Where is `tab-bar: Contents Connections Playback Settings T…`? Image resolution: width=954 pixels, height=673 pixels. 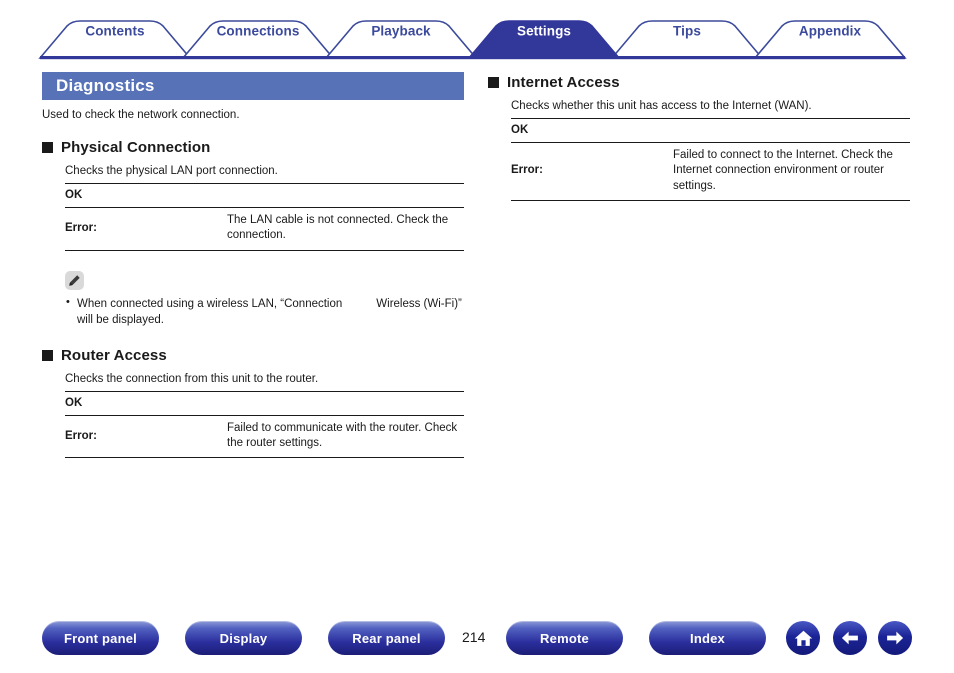 tab-bar: Contents Connections Playback Settings T… is located at coordinates (477, 31).